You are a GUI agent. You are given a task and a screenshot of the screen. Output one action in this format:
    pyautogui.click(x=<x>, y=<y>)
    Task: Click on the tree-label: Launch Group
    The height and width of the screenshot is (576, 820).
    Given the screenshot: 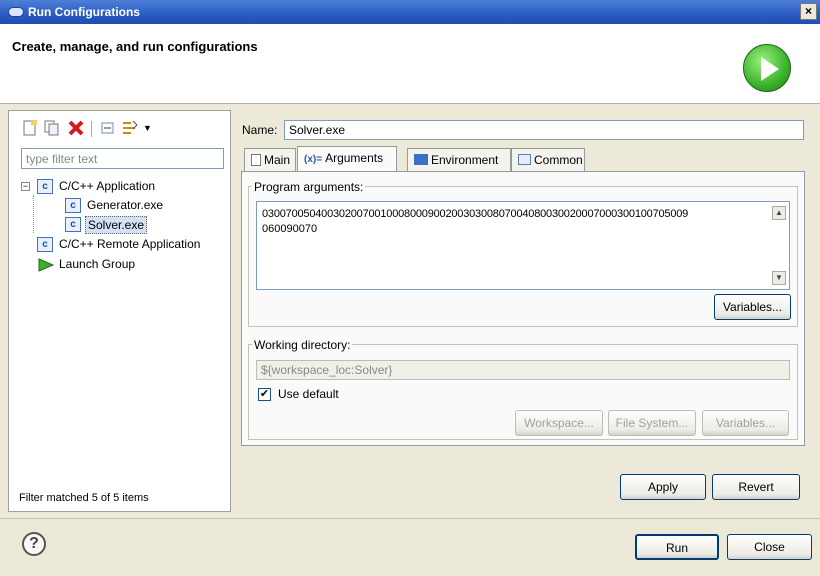 What is the action you would take?
    pyautogui.click(x=97, y=264)
    